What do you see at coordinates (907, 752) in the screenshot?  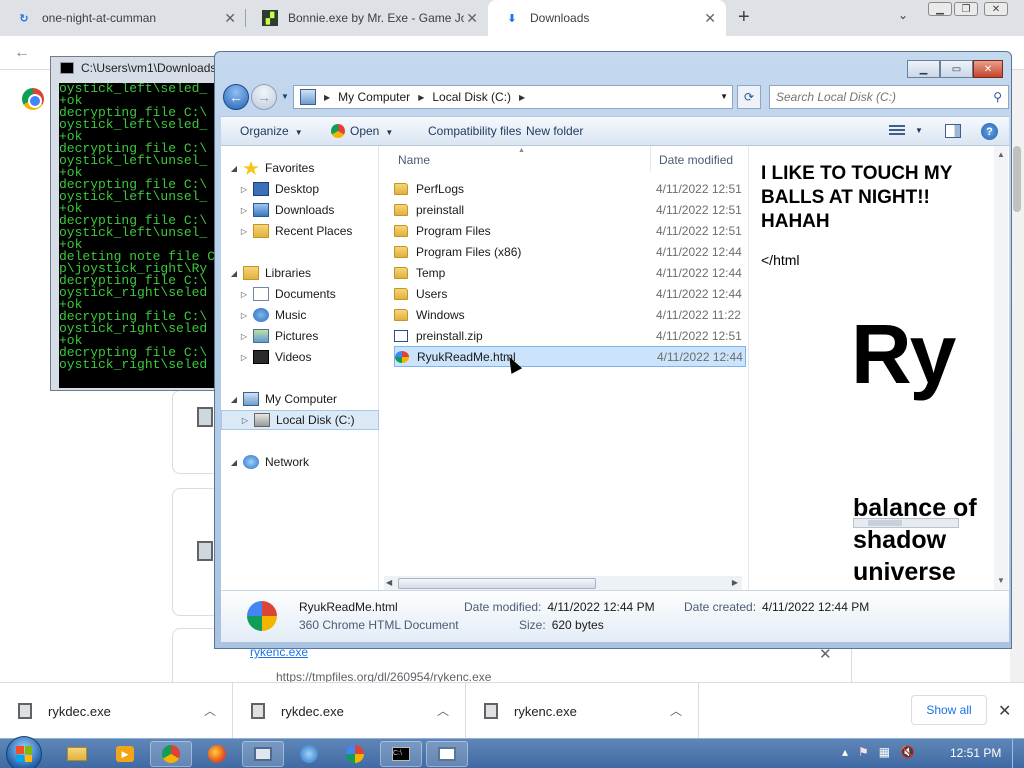 I see `volume-muted-icon: 🔇` at bounding box center [907, 752].